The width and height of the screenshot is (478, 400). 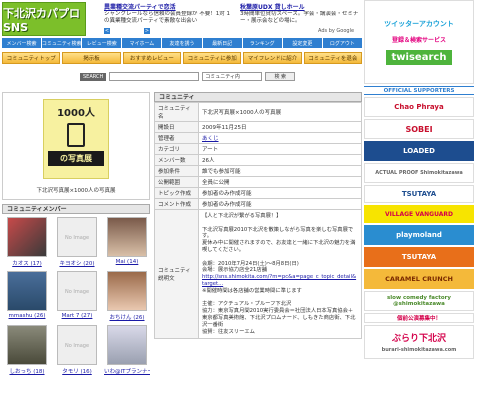 What do you see at coordinates (419, 214) in the screenshot?
I see `sponsor-village-vanguard: VILLAGE VANGUARD` at bounding box center [419, 214].